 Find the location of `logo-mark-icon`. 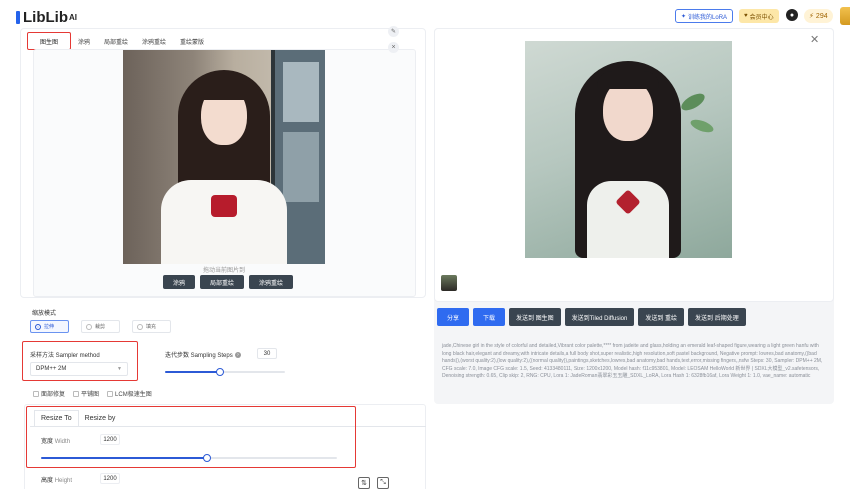

logo-mark-icon is located at coordinates (18, 17).